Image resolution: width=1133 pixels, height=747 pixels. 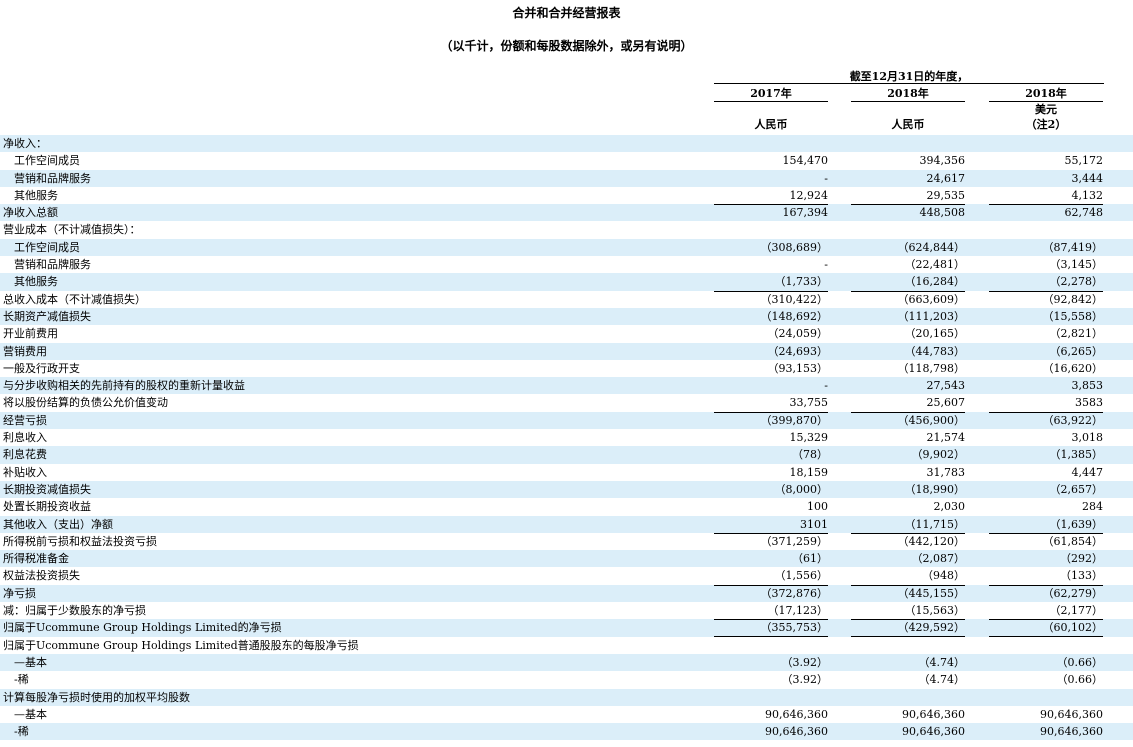 What do you see at coordinates (1076, 351) in the screenshot?
I see `row-value: （6,265）` at bounding box center [1076, 351].